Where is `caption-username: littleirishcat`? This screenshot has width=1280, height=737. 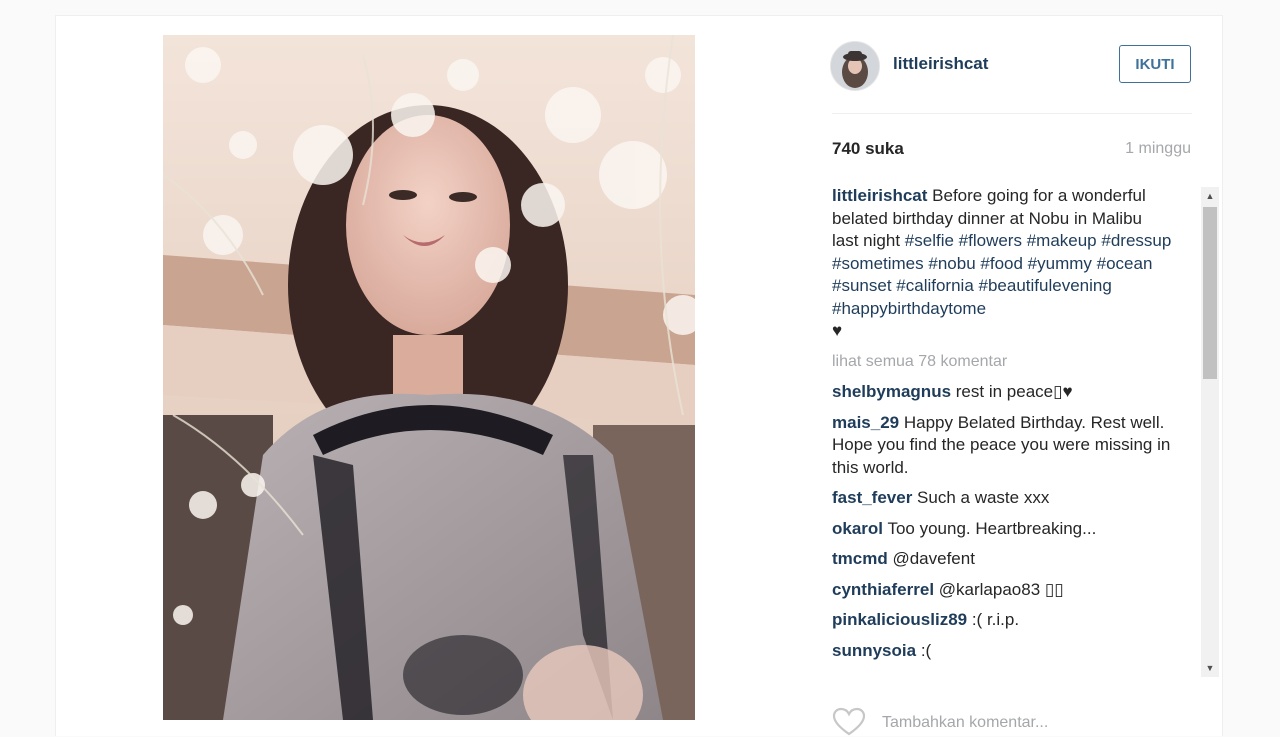 caption-username: littleirishcat is located at coordinates (879, 195).